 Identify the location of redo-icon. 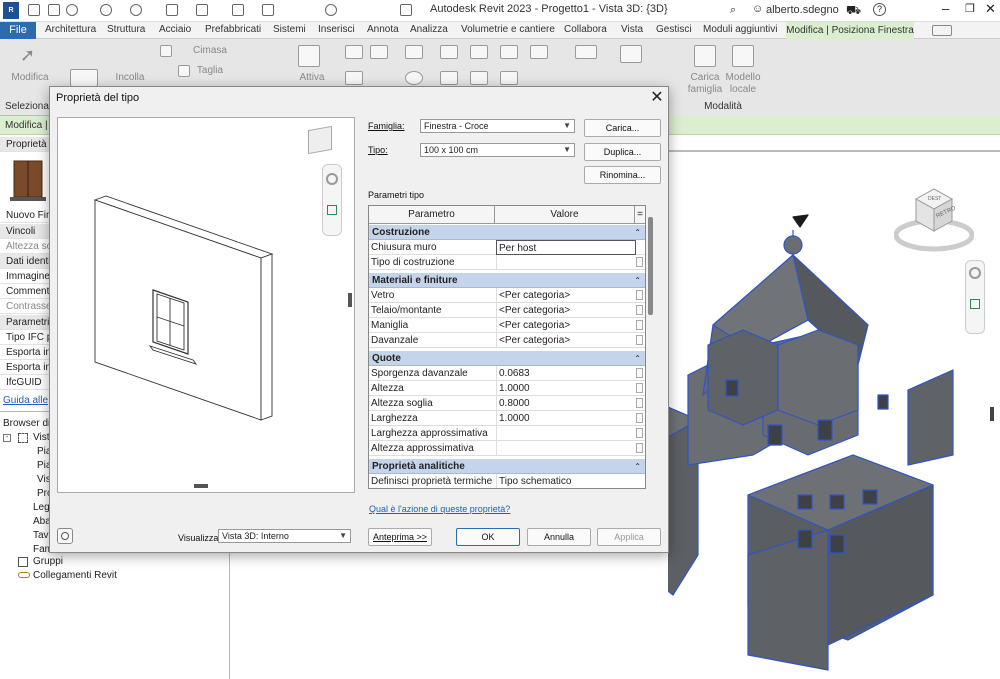
(136, 10).